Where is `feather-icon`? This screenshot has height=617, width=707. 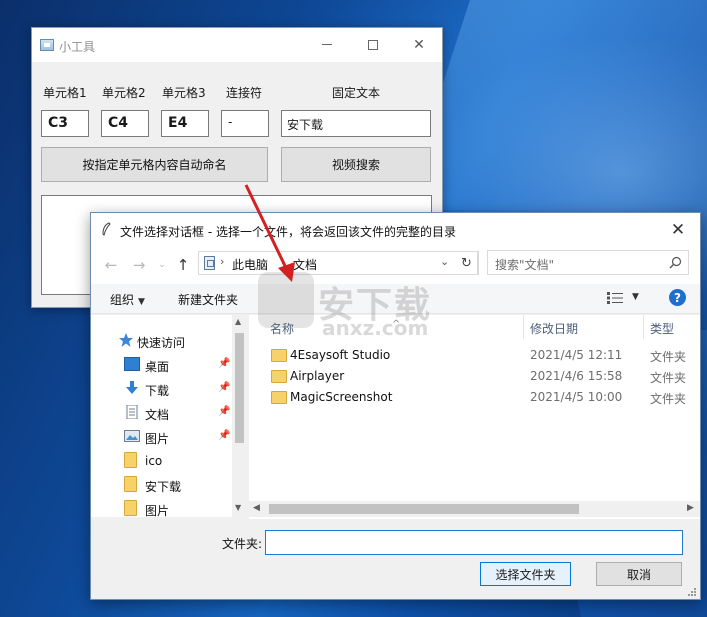 feather-icon is located at coordinates (106, 229).